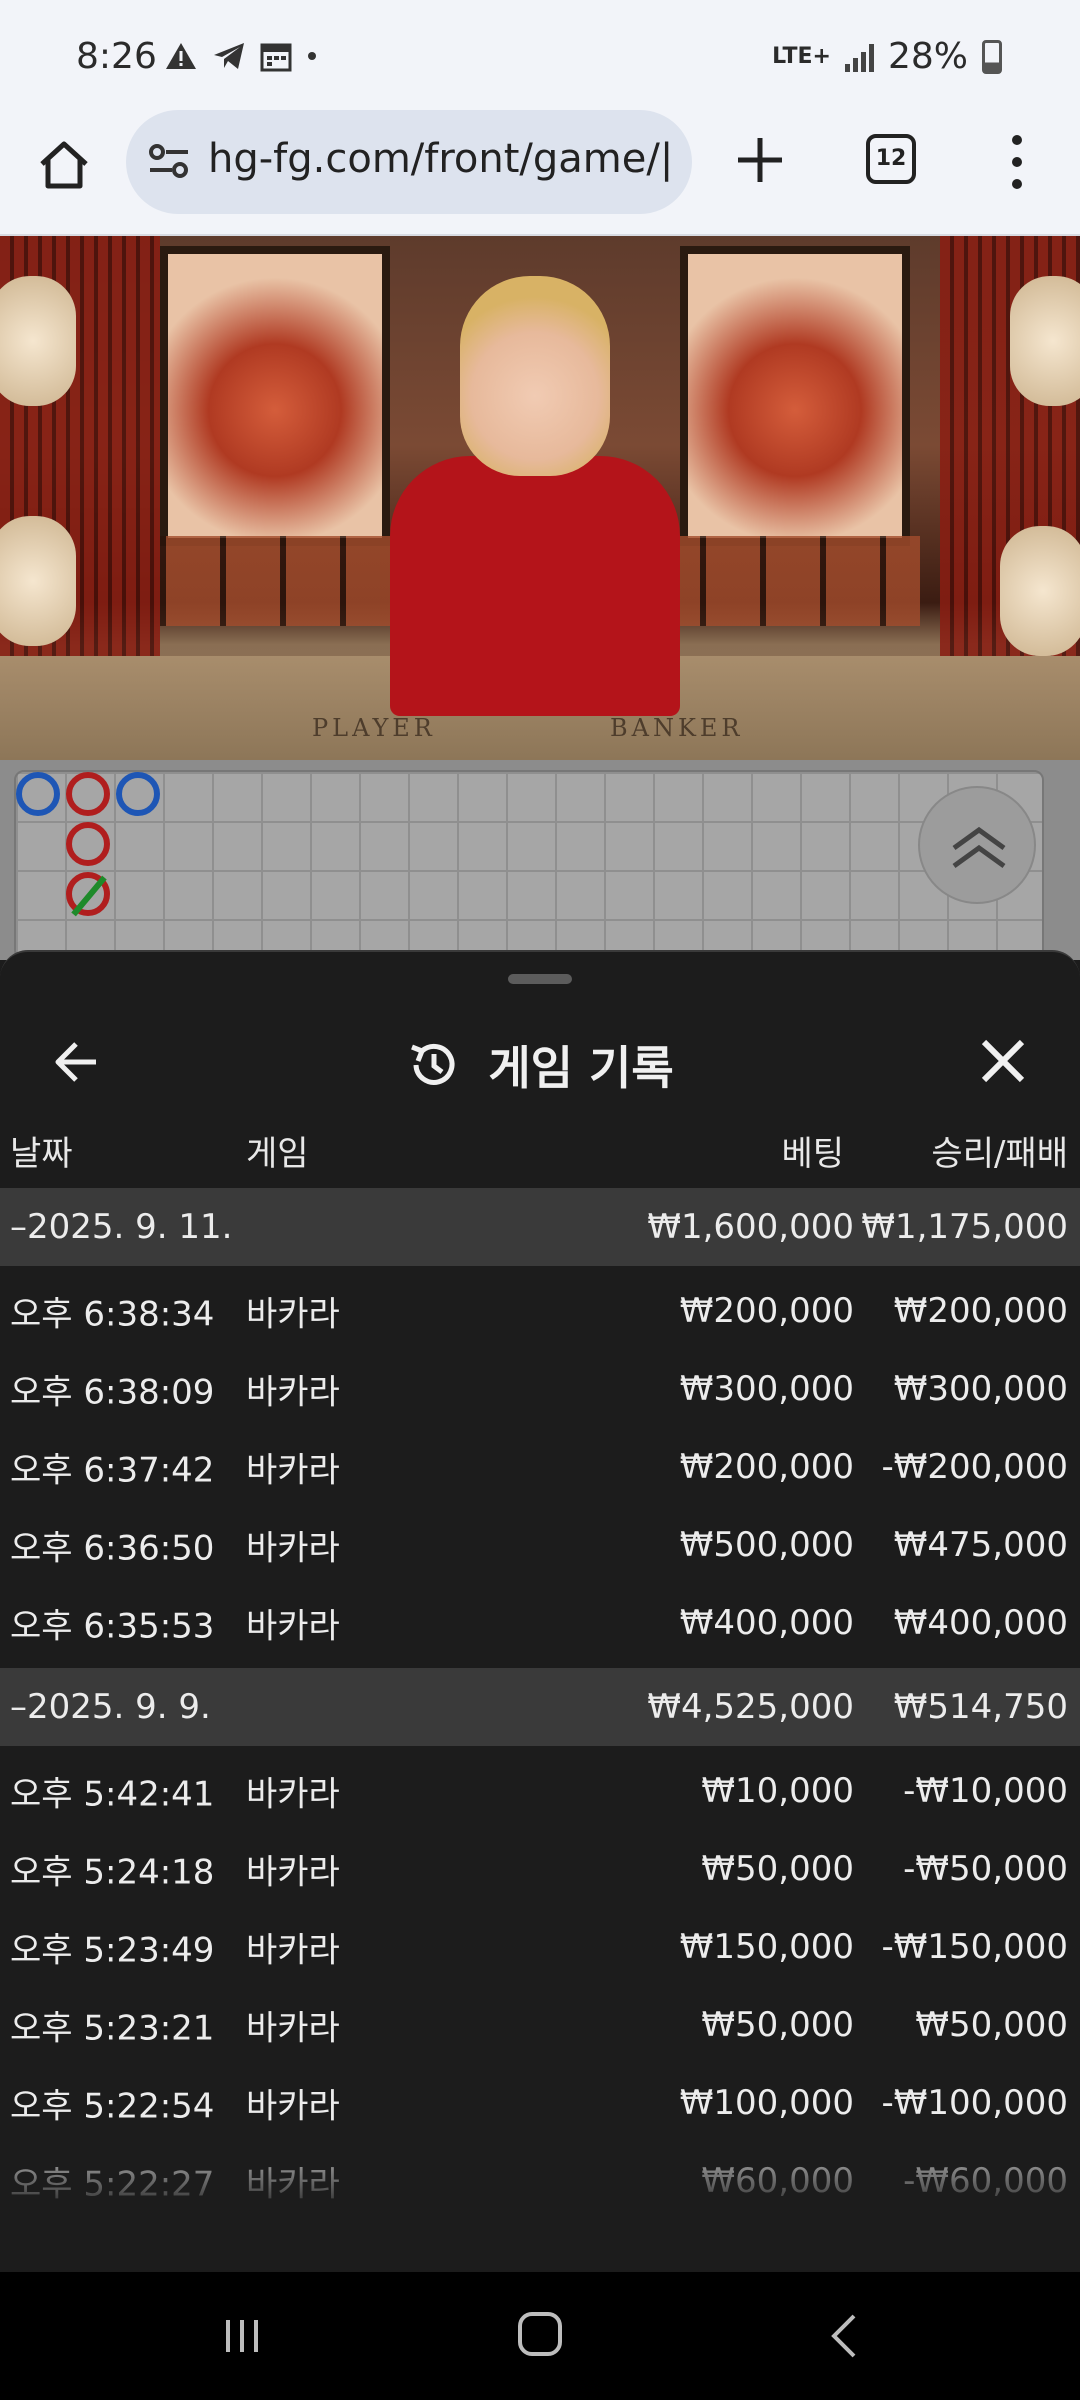  I want to click on row-bet: ₩300,000, so click(766, 1389).